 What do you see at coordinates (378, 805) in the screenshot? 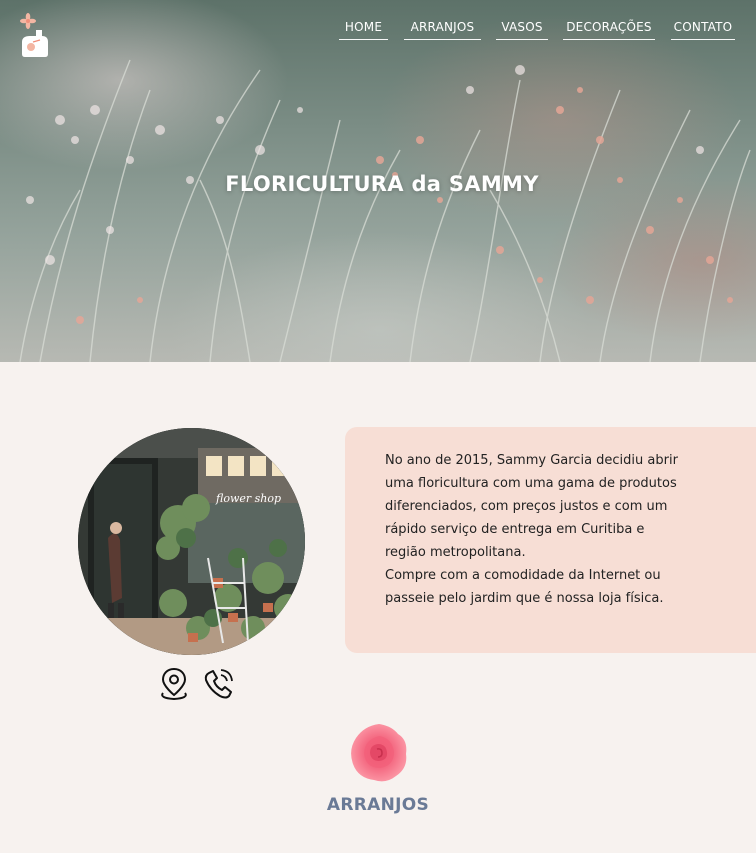
I see `section-title-arranjos: ARRANJOS` at bounding box center [378, 805].